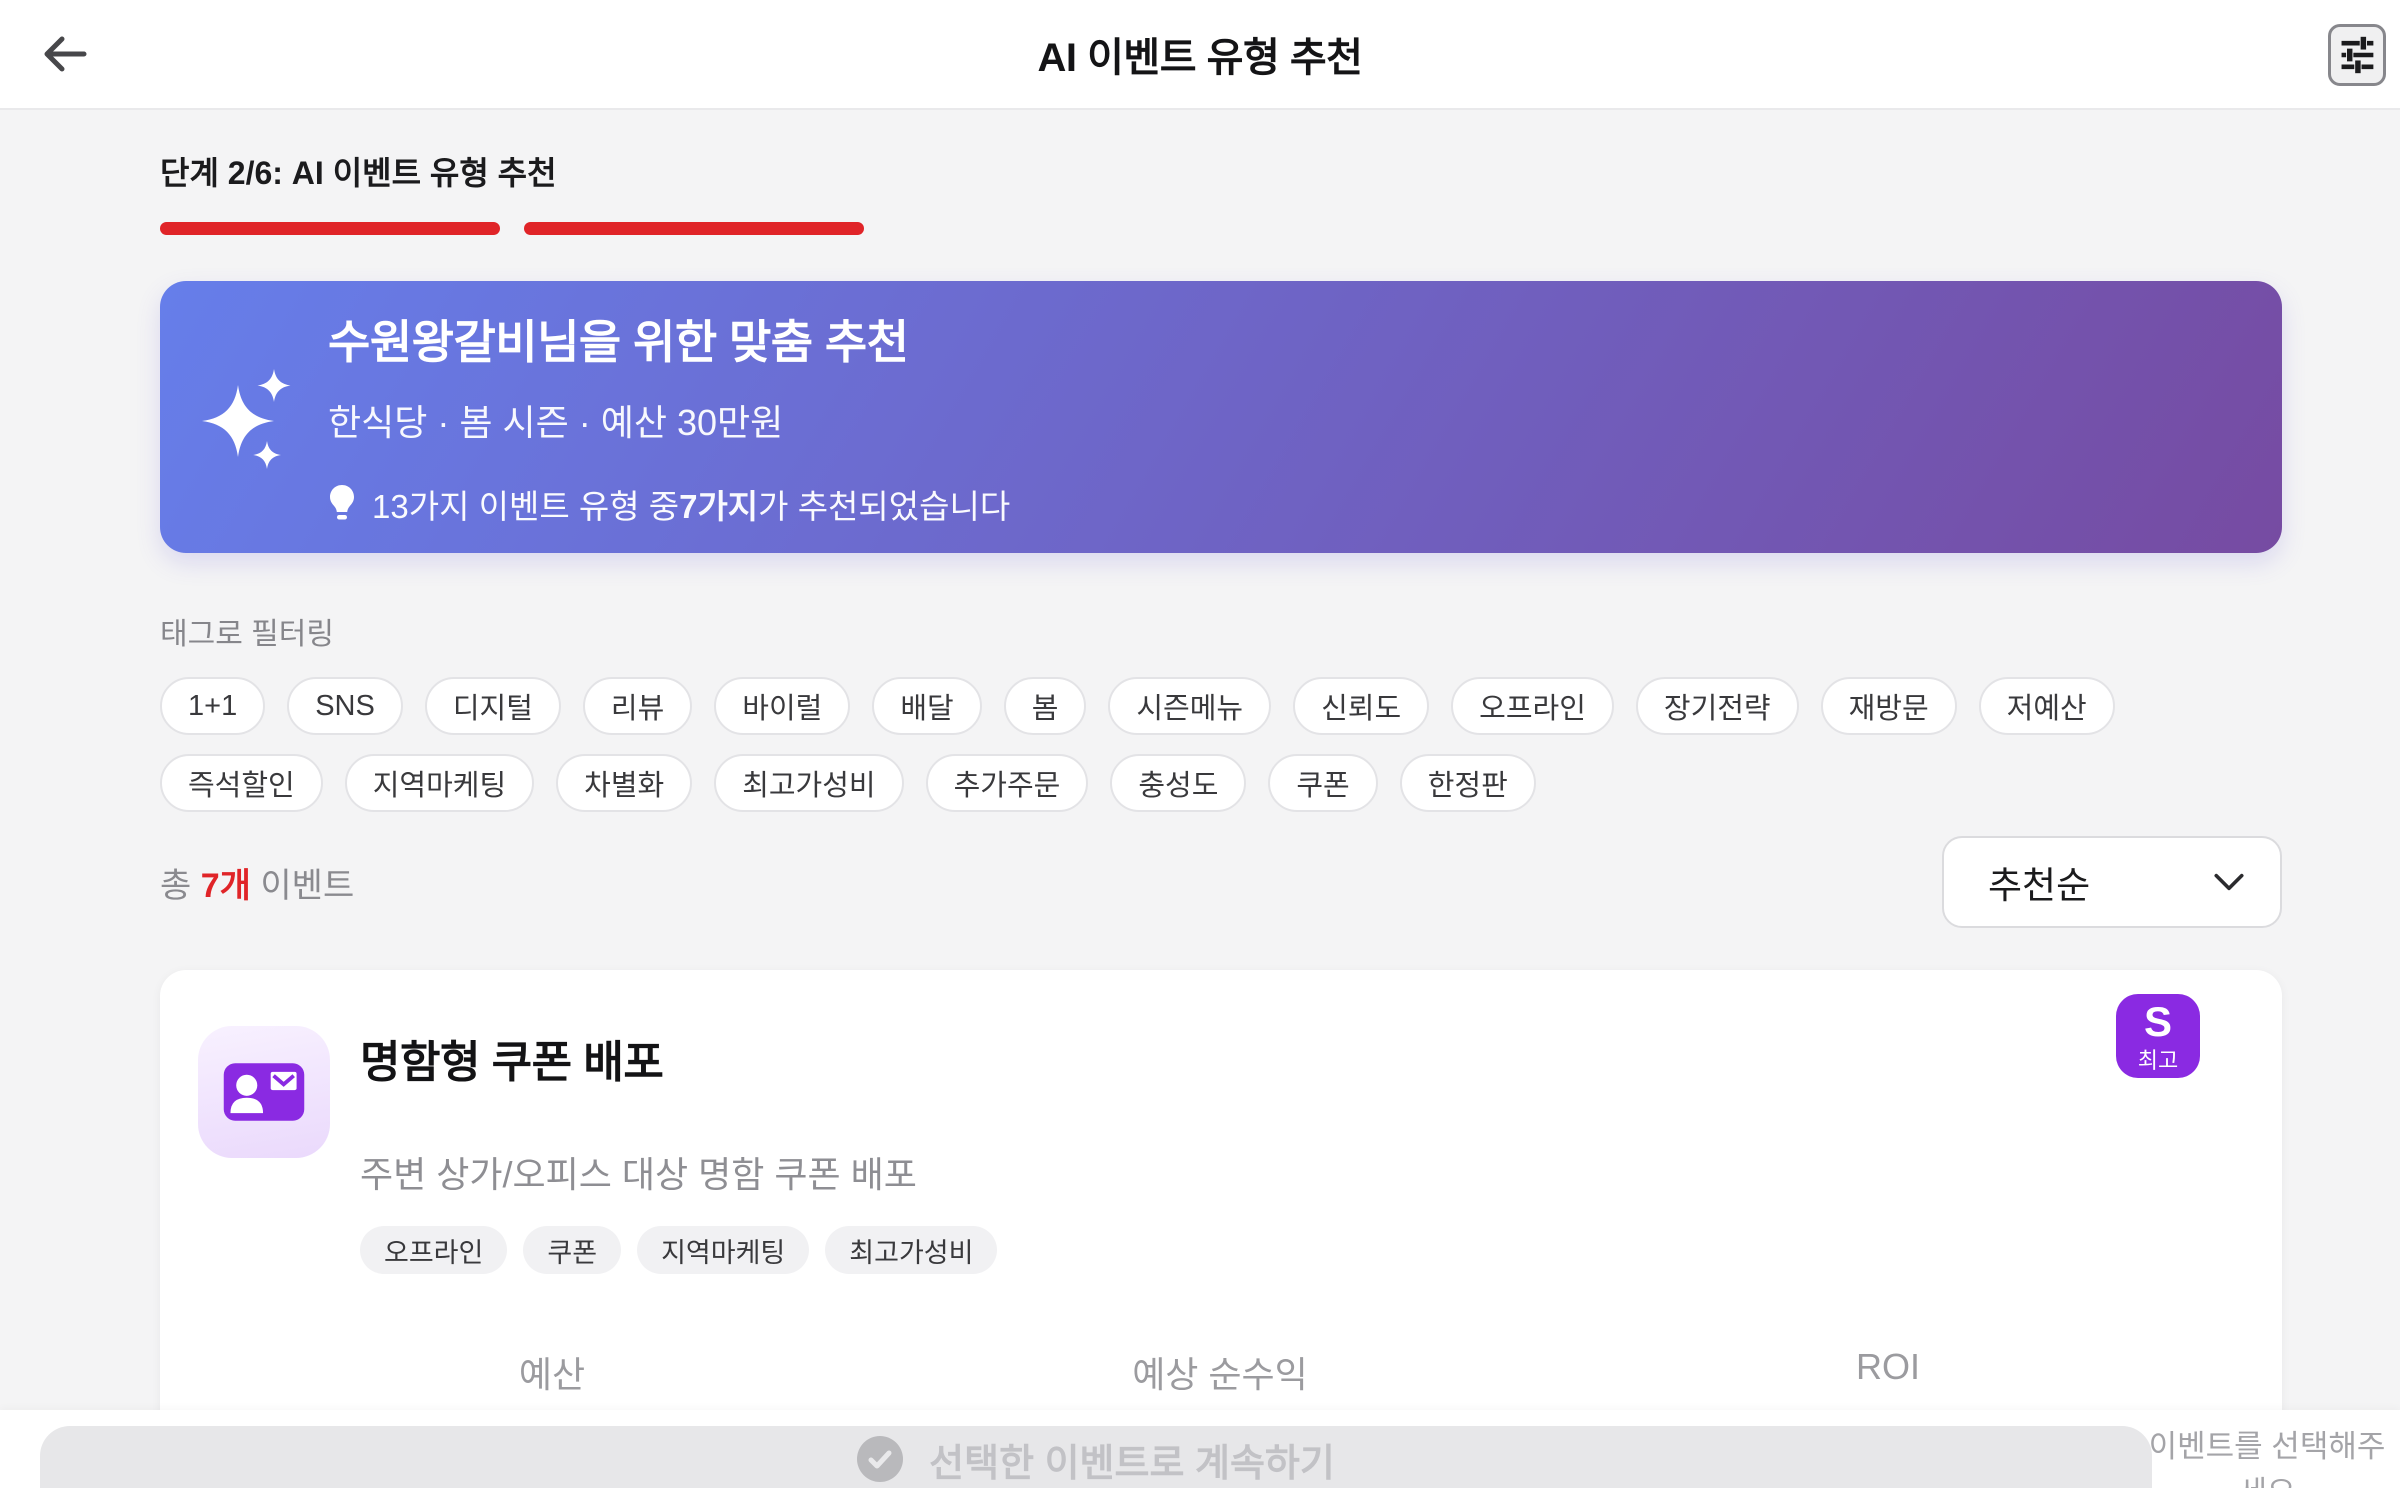 The image size is (2400, 1488). Describe the element at coordinates (358, 173) in the screenshot. I see `step-label: 단계 2/6: AI 이벤트 유형 추천` at that location.